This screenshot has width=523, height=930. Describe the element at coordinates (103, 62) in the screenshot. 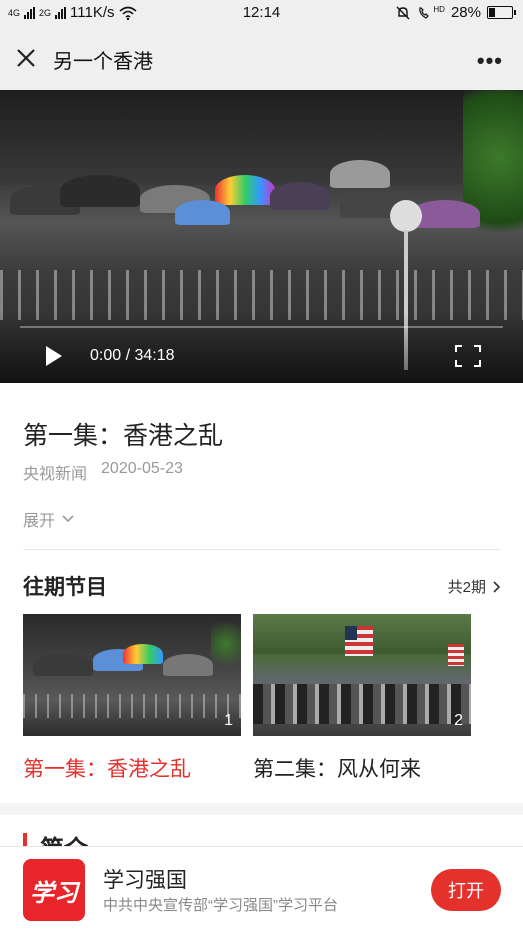

I see `page-title: 另一个香港` at that location.